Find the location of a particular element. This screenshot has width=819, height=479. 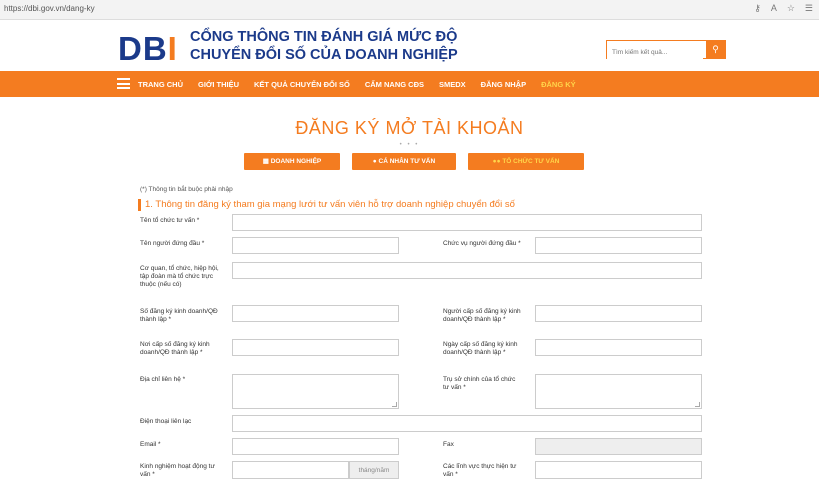

tab-consulting-org: ●● TỔ CHỨC TƯ VẤN is located at coordinates (526, 161).